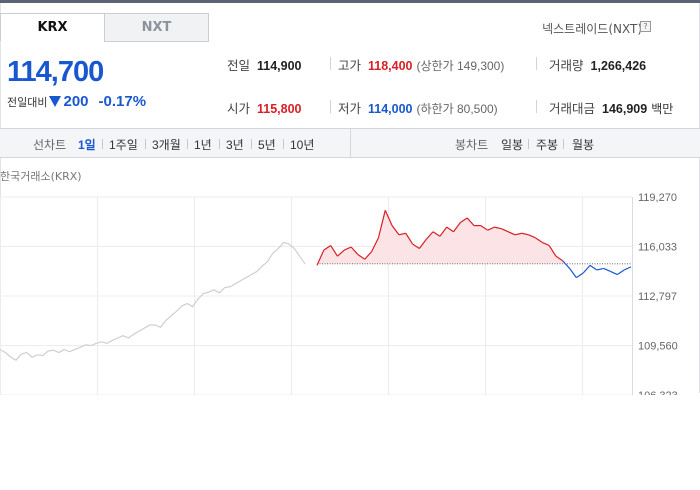  Describe the element at coordinates (618, 66) in the screenshot. I see `stat-value: 1,266,426` at that location.